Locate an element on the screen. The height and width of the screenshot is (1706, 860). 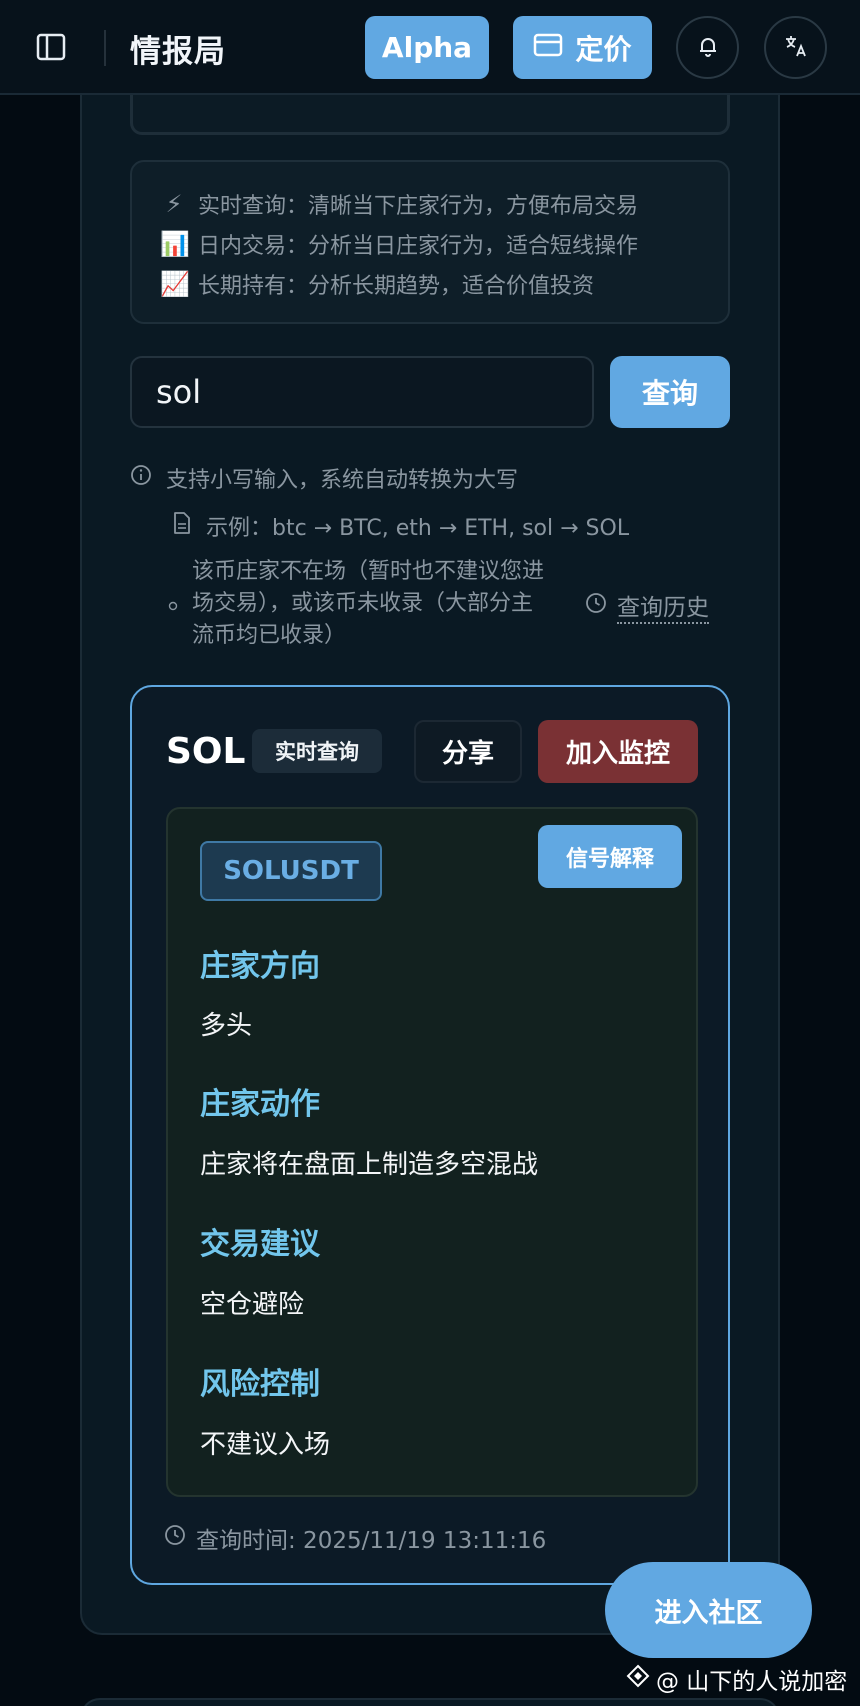
notifications-button is located at coordinates (707, 47).